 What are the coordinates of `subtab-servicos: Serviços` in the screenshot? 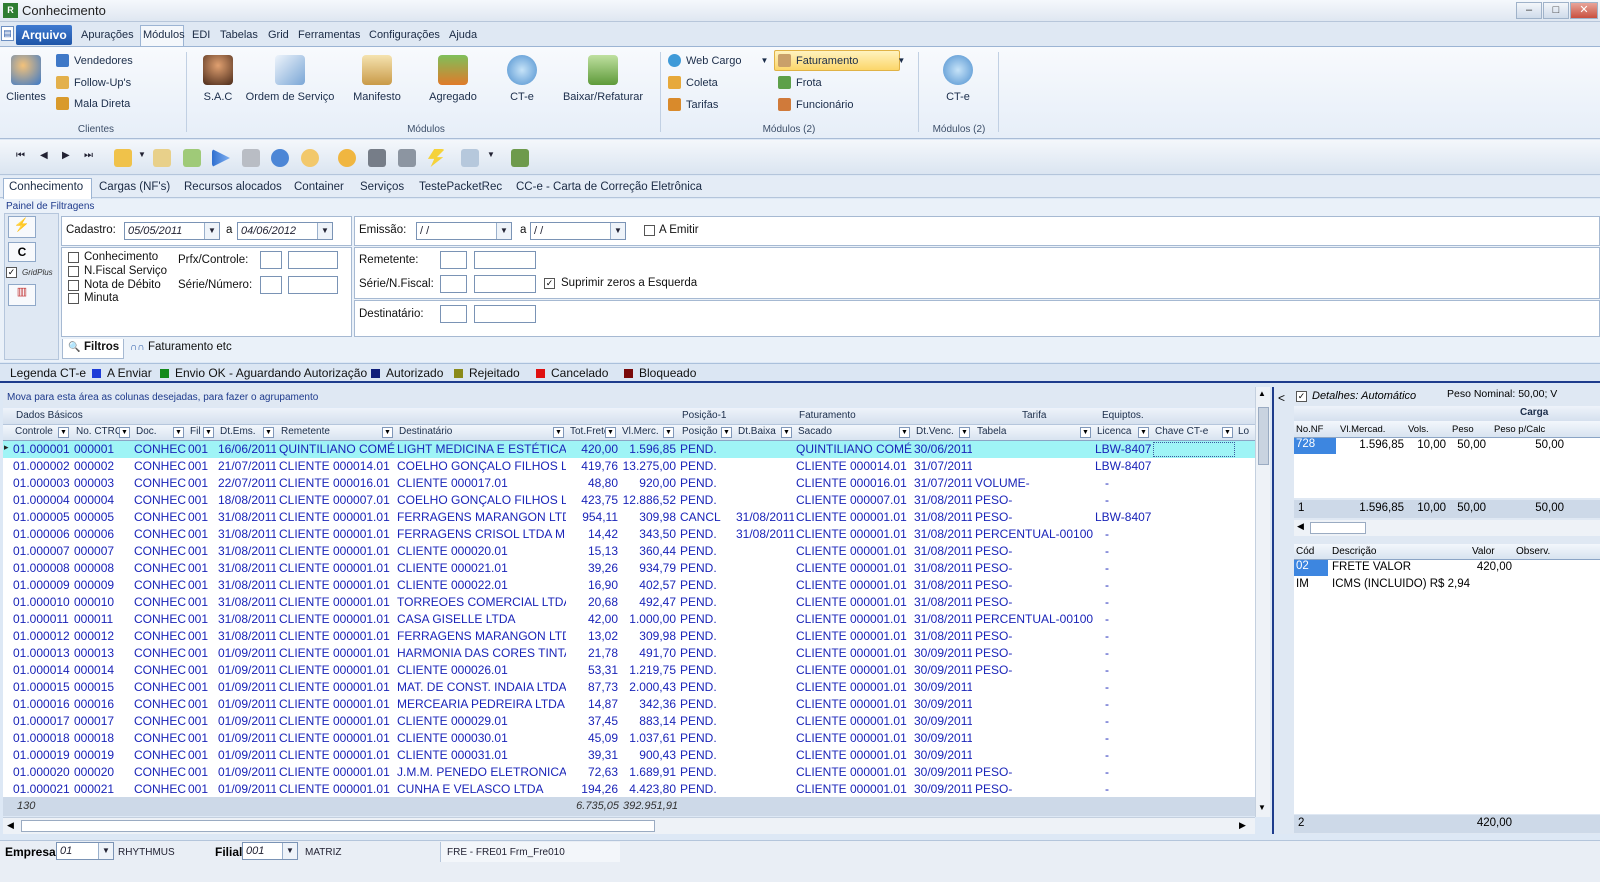 It's located at (382, 187).